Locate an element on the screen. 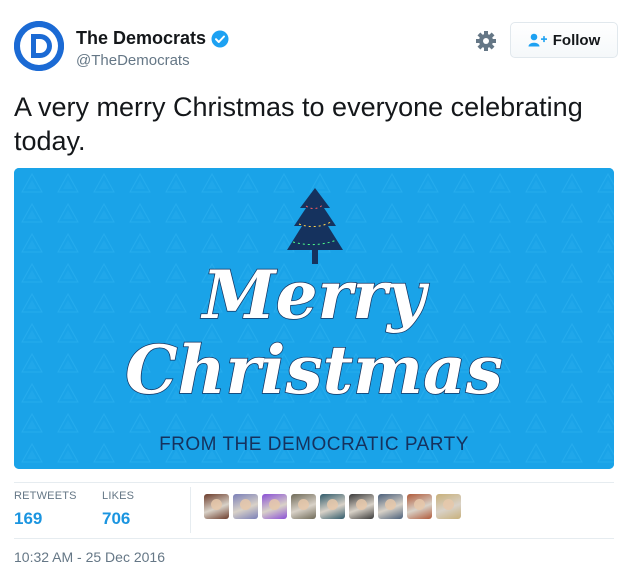 The height and width of the screenshot is (571, 640). likes-count: 706 is located at coordinates (116, 518).